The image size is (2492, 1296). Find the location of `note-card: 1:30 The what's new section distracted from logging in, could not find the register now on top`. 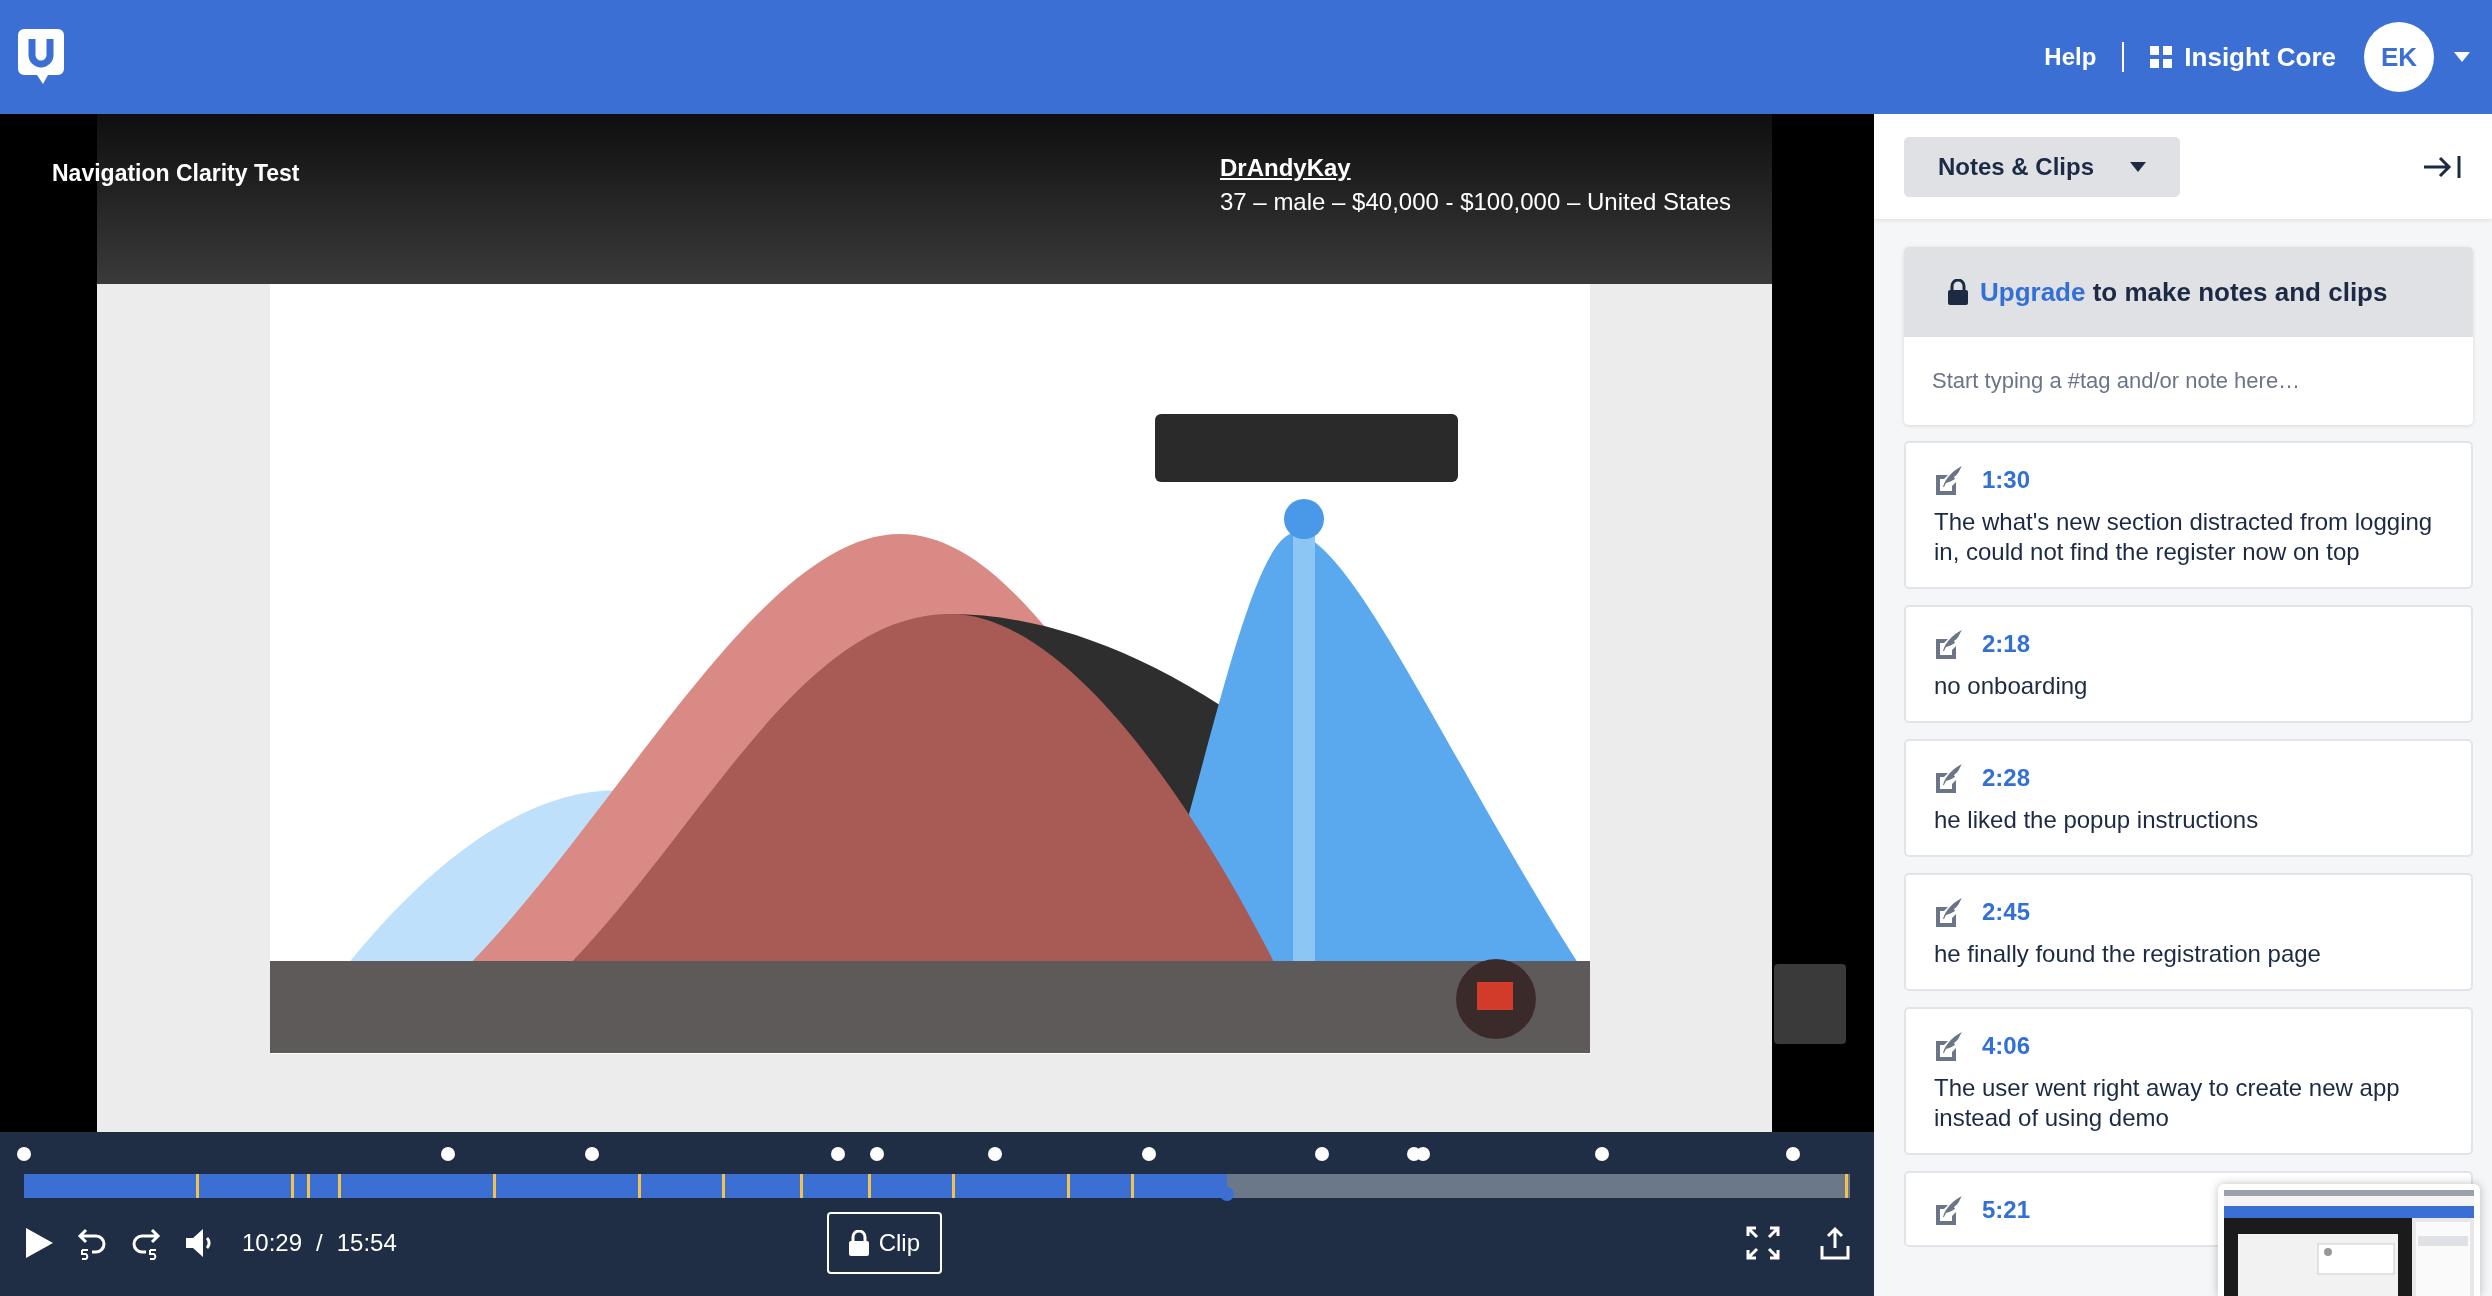

note-card: 1:30 The what's new section distracted from logging in, could not find the register now on top is located at coordinates (2188, 515).